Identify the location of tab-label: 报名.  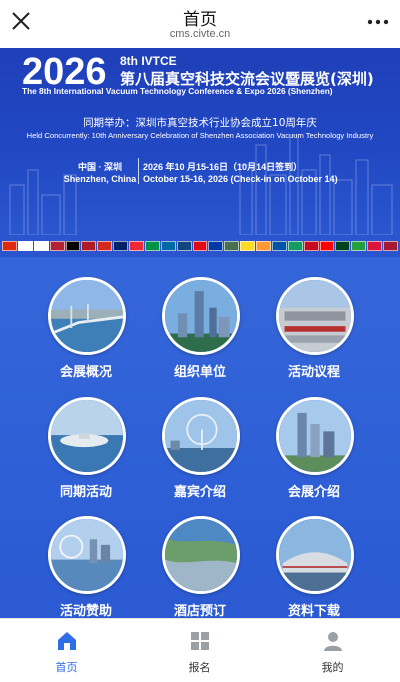
(199, 667).